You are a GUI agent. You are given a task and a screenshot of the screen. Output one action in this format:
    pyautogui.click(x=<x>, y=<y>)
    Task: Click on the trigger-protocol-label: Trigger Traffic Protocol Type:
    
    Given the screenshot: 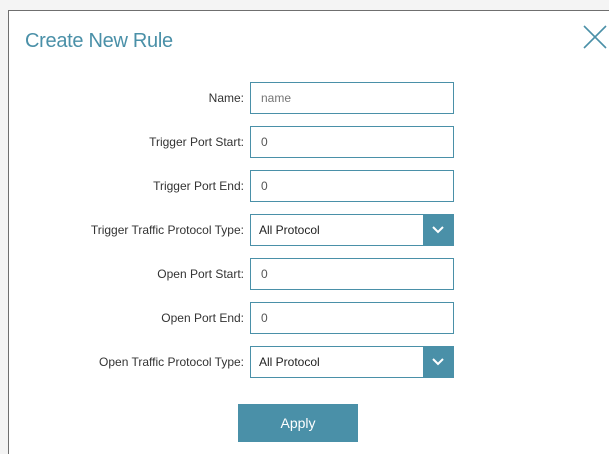 What is the action you would take?
    pyautogui.click(x=167, y=230)
    